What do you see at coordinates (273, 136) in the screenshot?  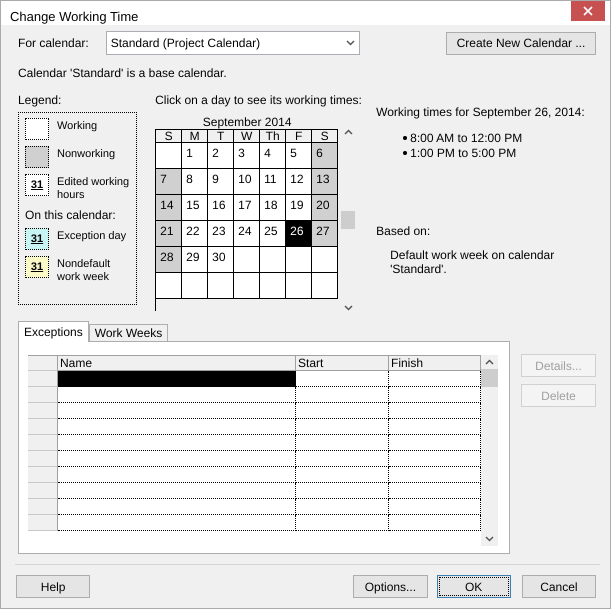 I see `weekday-header: Th` at bounding box center [273, 136].